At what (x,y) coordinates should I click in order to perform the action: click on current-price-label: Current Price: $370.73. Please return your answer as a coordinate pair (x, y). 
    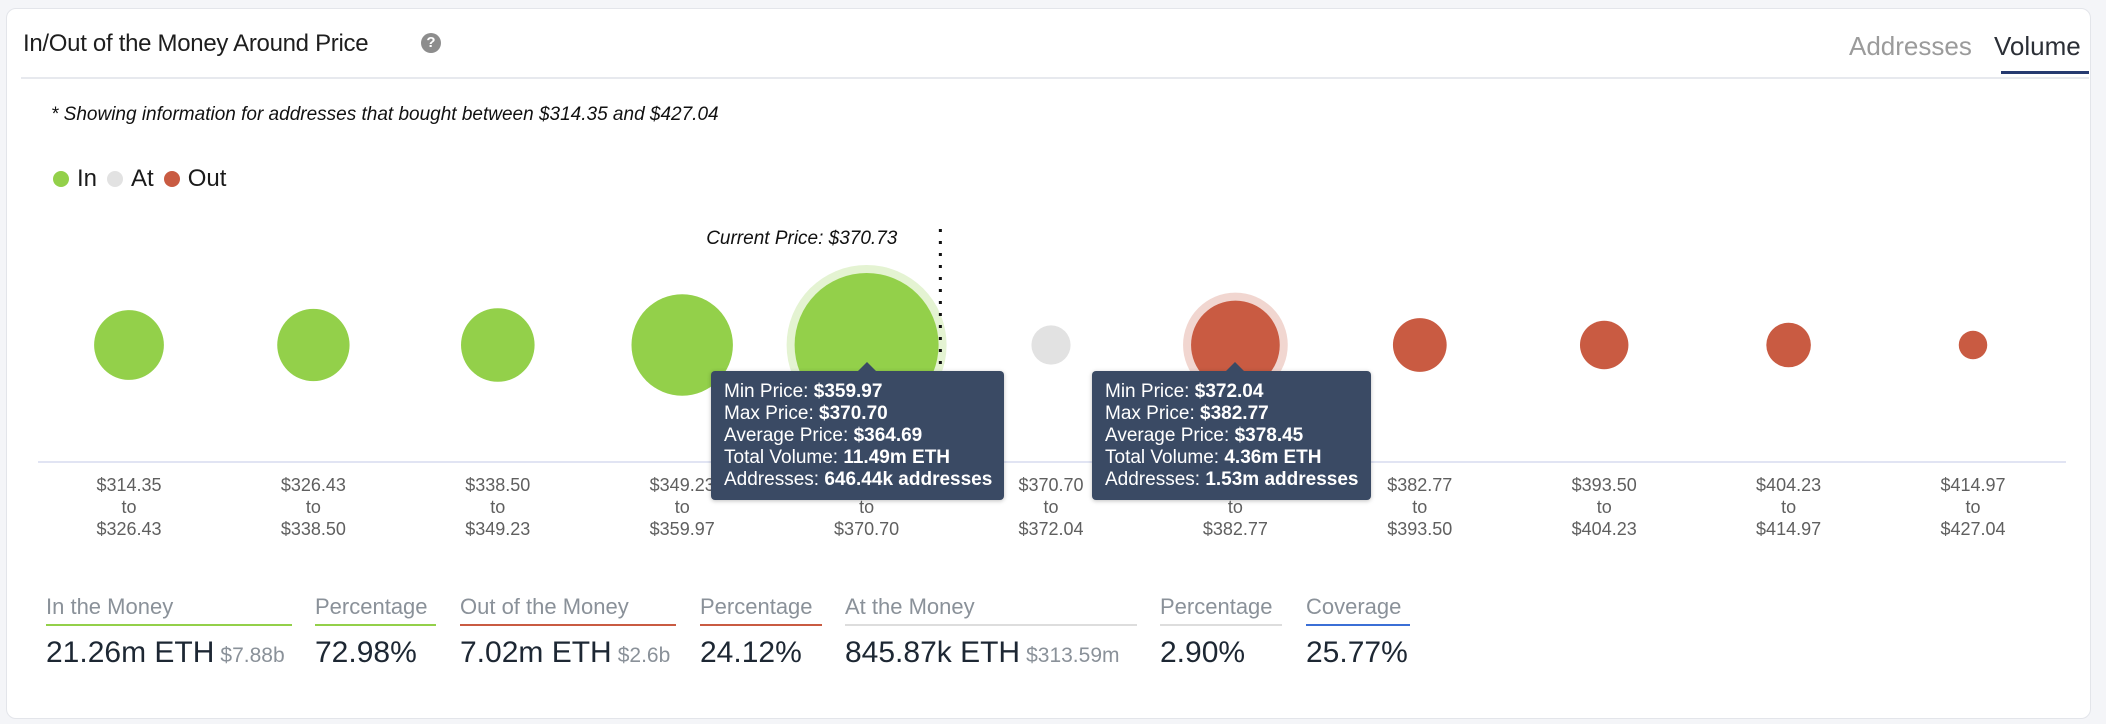
    Looking at the image, I should click on (802, 238).